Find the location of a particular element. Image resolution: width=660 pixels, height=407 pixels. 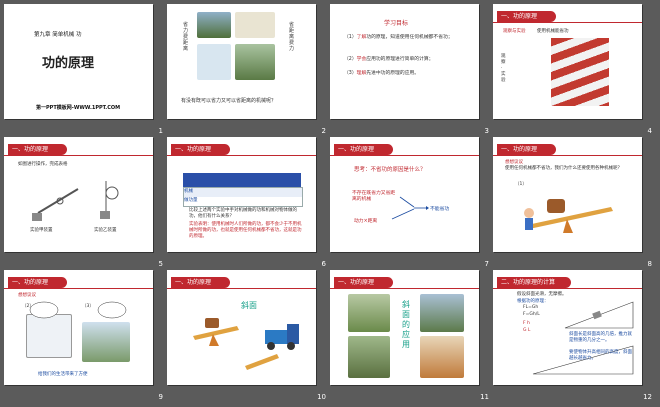

photo-pulley is located at coordinates (214, 62).